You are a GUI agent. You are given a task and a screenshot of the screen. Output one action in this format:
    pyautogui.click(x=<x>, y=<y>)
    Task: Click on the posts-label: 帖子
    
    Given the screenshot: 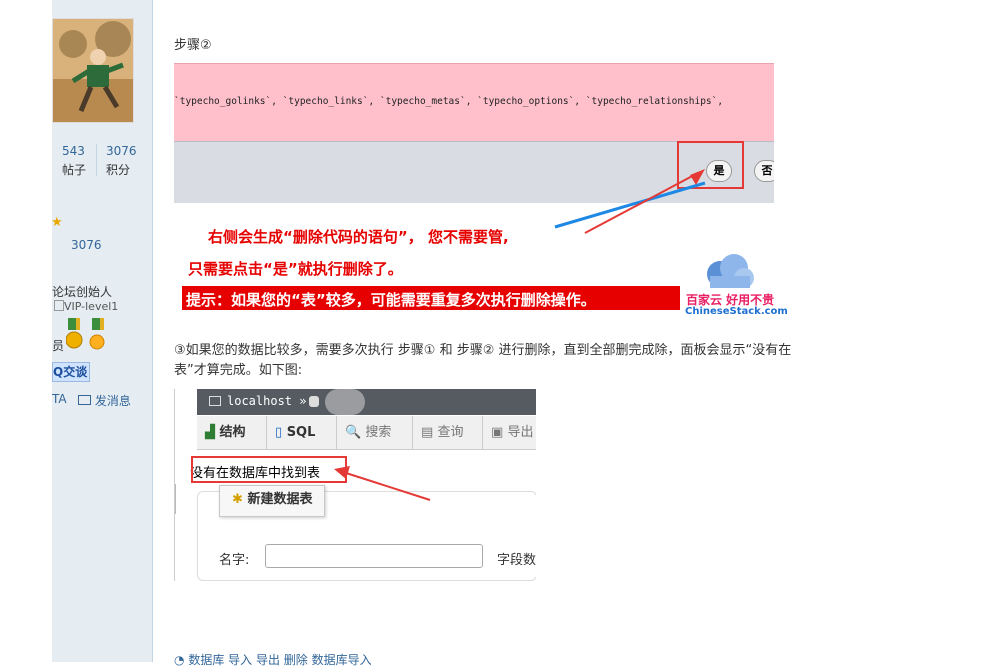 What is the action you would take?
    pyautogui.click(x=74, y=170)
    